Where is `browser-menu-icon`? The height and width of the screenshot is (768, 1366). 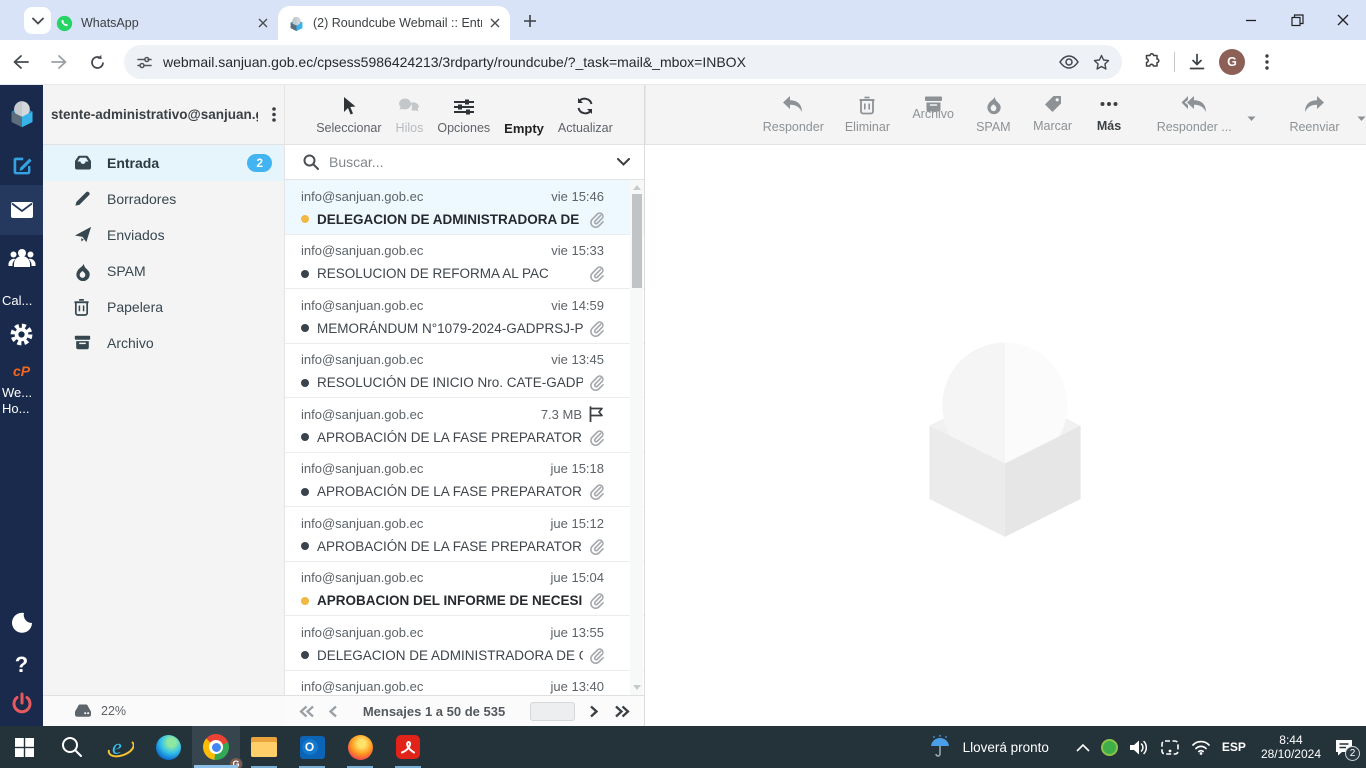
browser-menu-icon is located at coordinates (1267, 62).